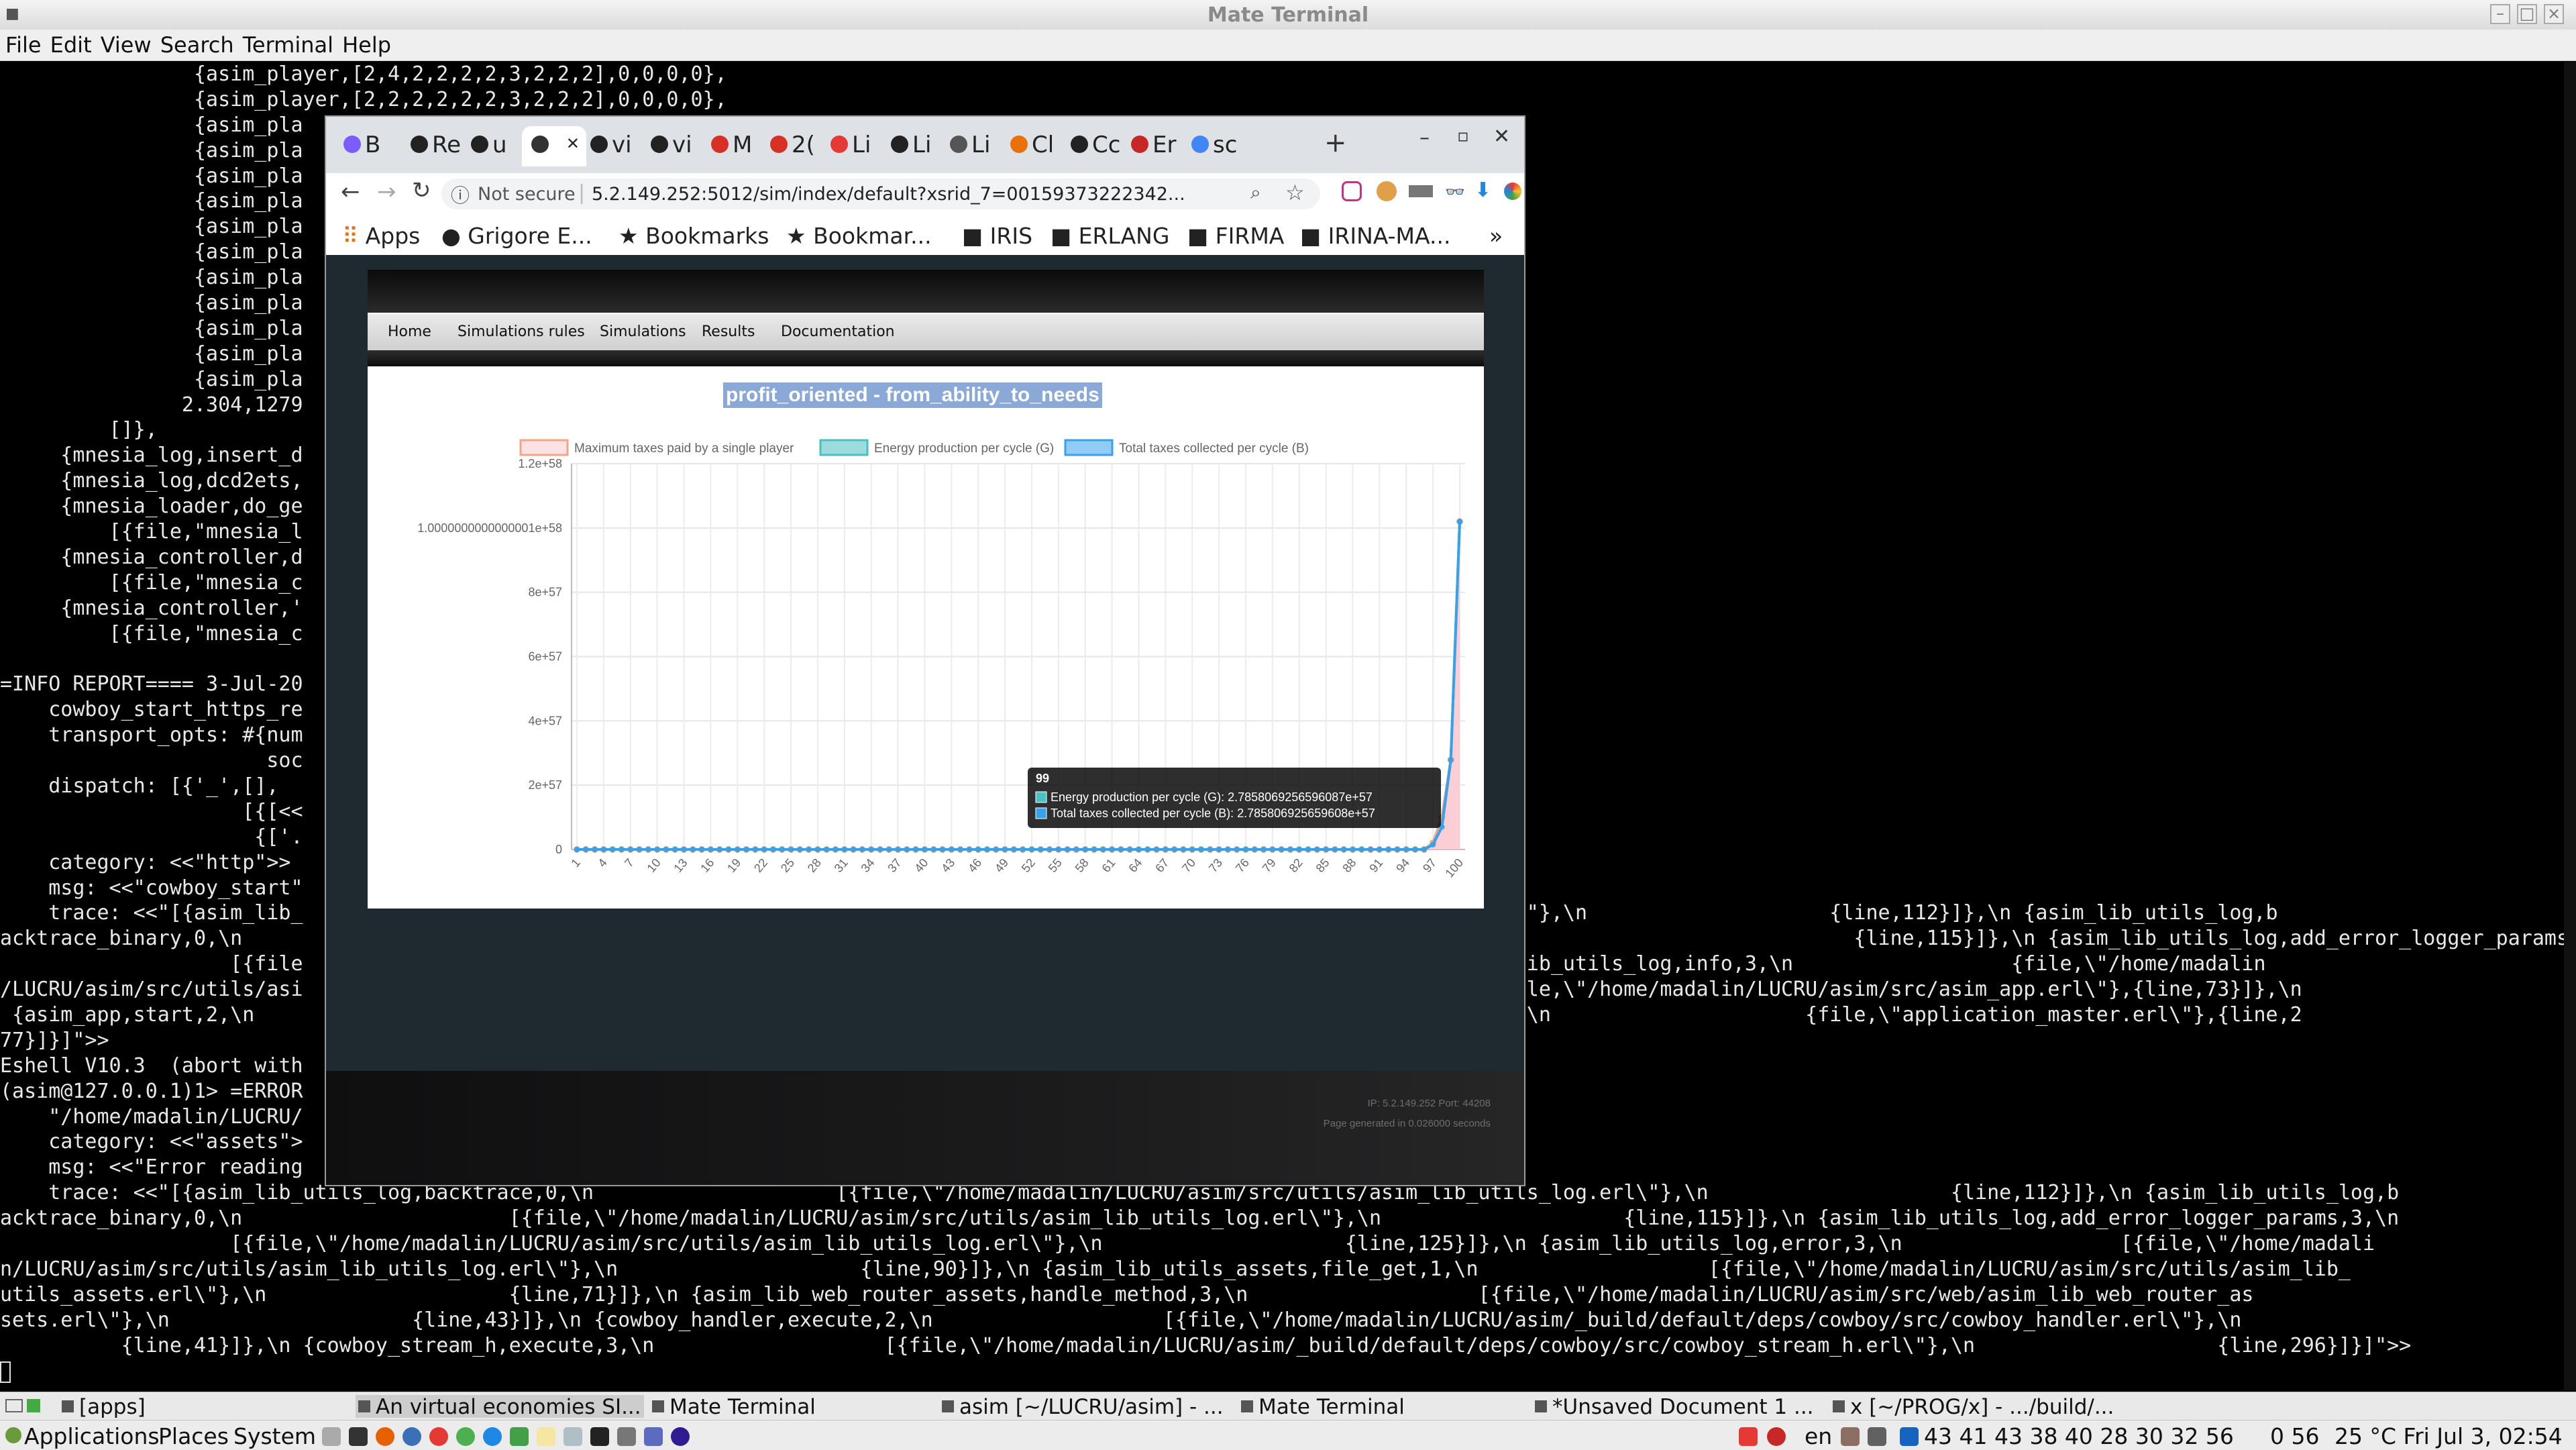  Describe the element at coordinates (1501, 136) in the screenshot. I see `close-icon: ✕` at that location.